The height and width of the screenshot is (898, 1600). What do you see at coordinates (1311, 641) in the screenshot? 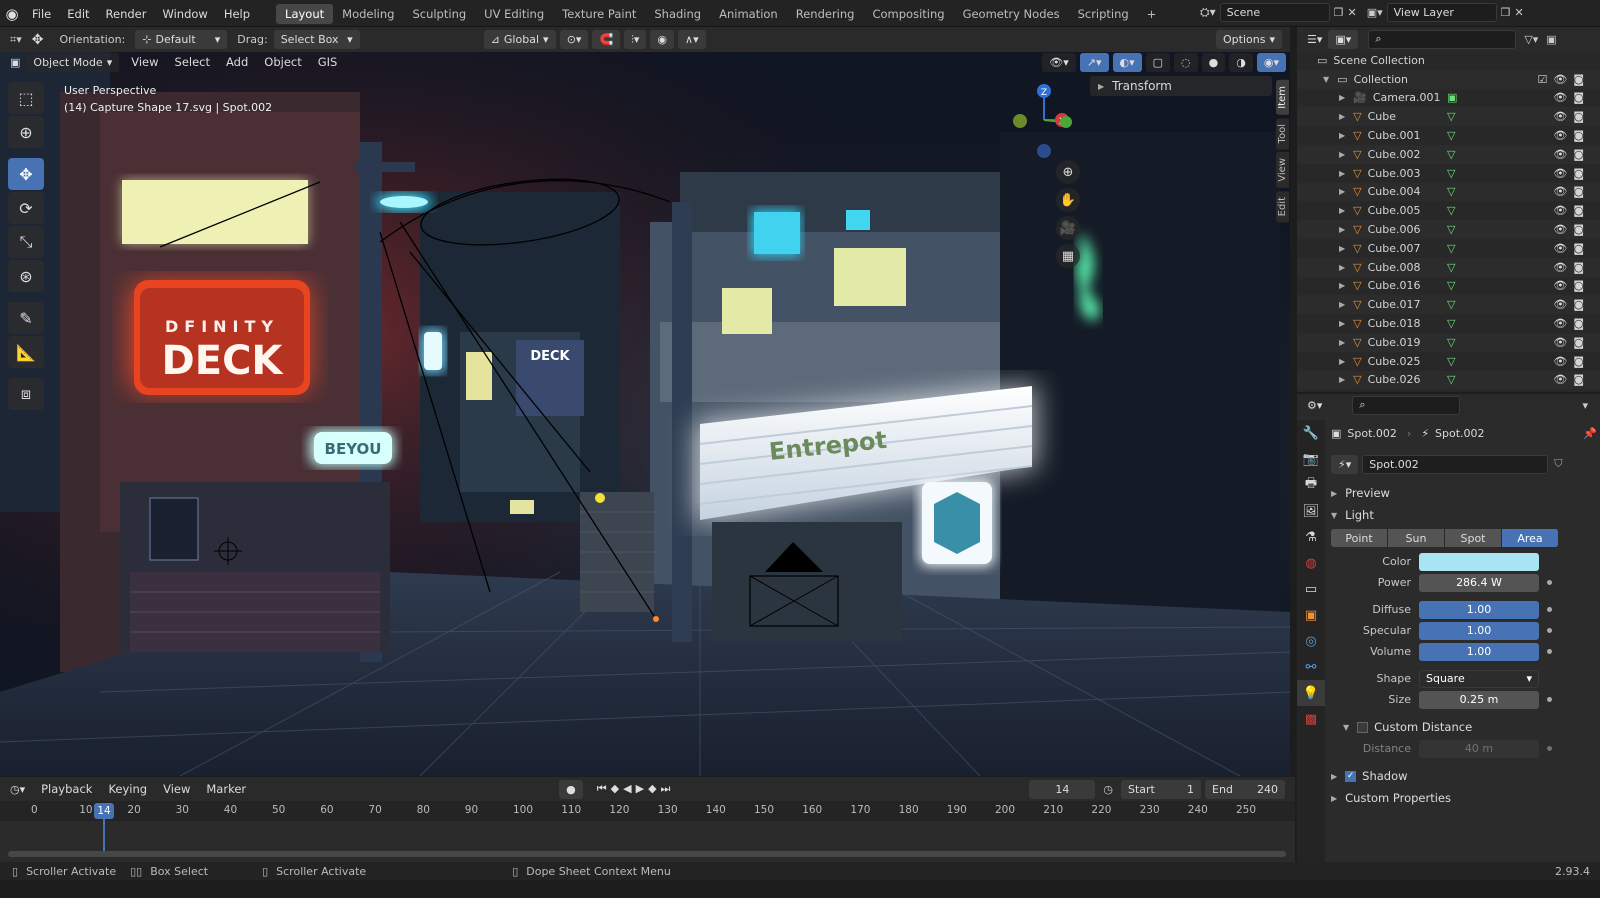
I see `physics-tab-icon: ◎` at bounding box center [1311, 641].